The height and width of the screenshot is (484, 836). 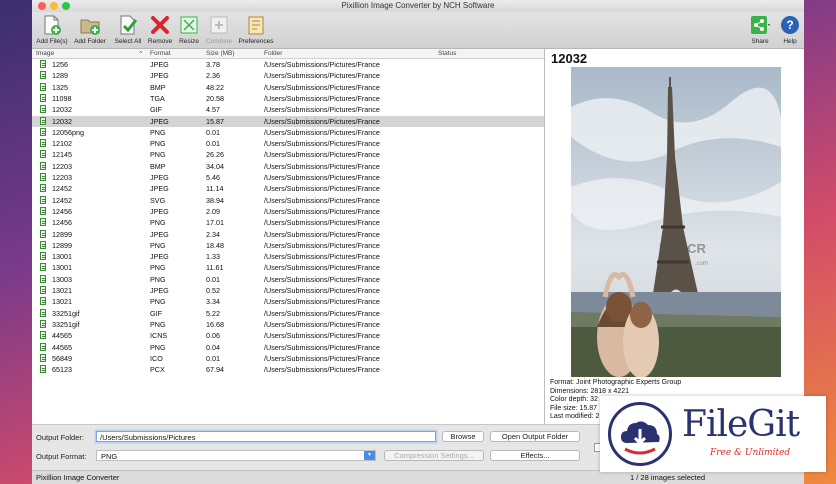 What do you see at coordinates (213, 302) in the screenshot?
I see `cell-size: 3.34` at bounding box center [213, 302].